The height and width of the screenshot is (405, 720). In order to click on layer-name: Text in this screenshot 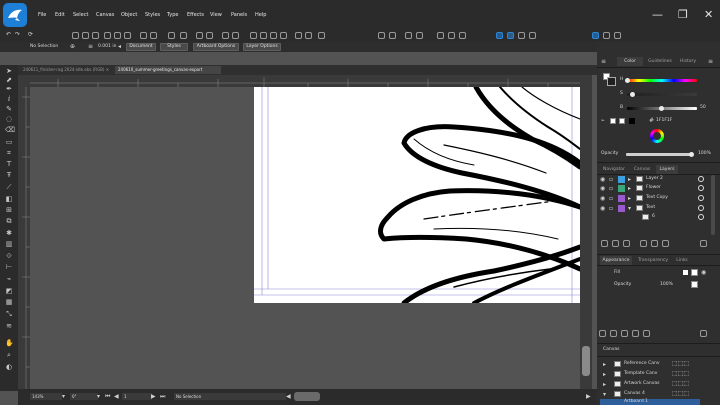, I will do `click(650, 208)`.